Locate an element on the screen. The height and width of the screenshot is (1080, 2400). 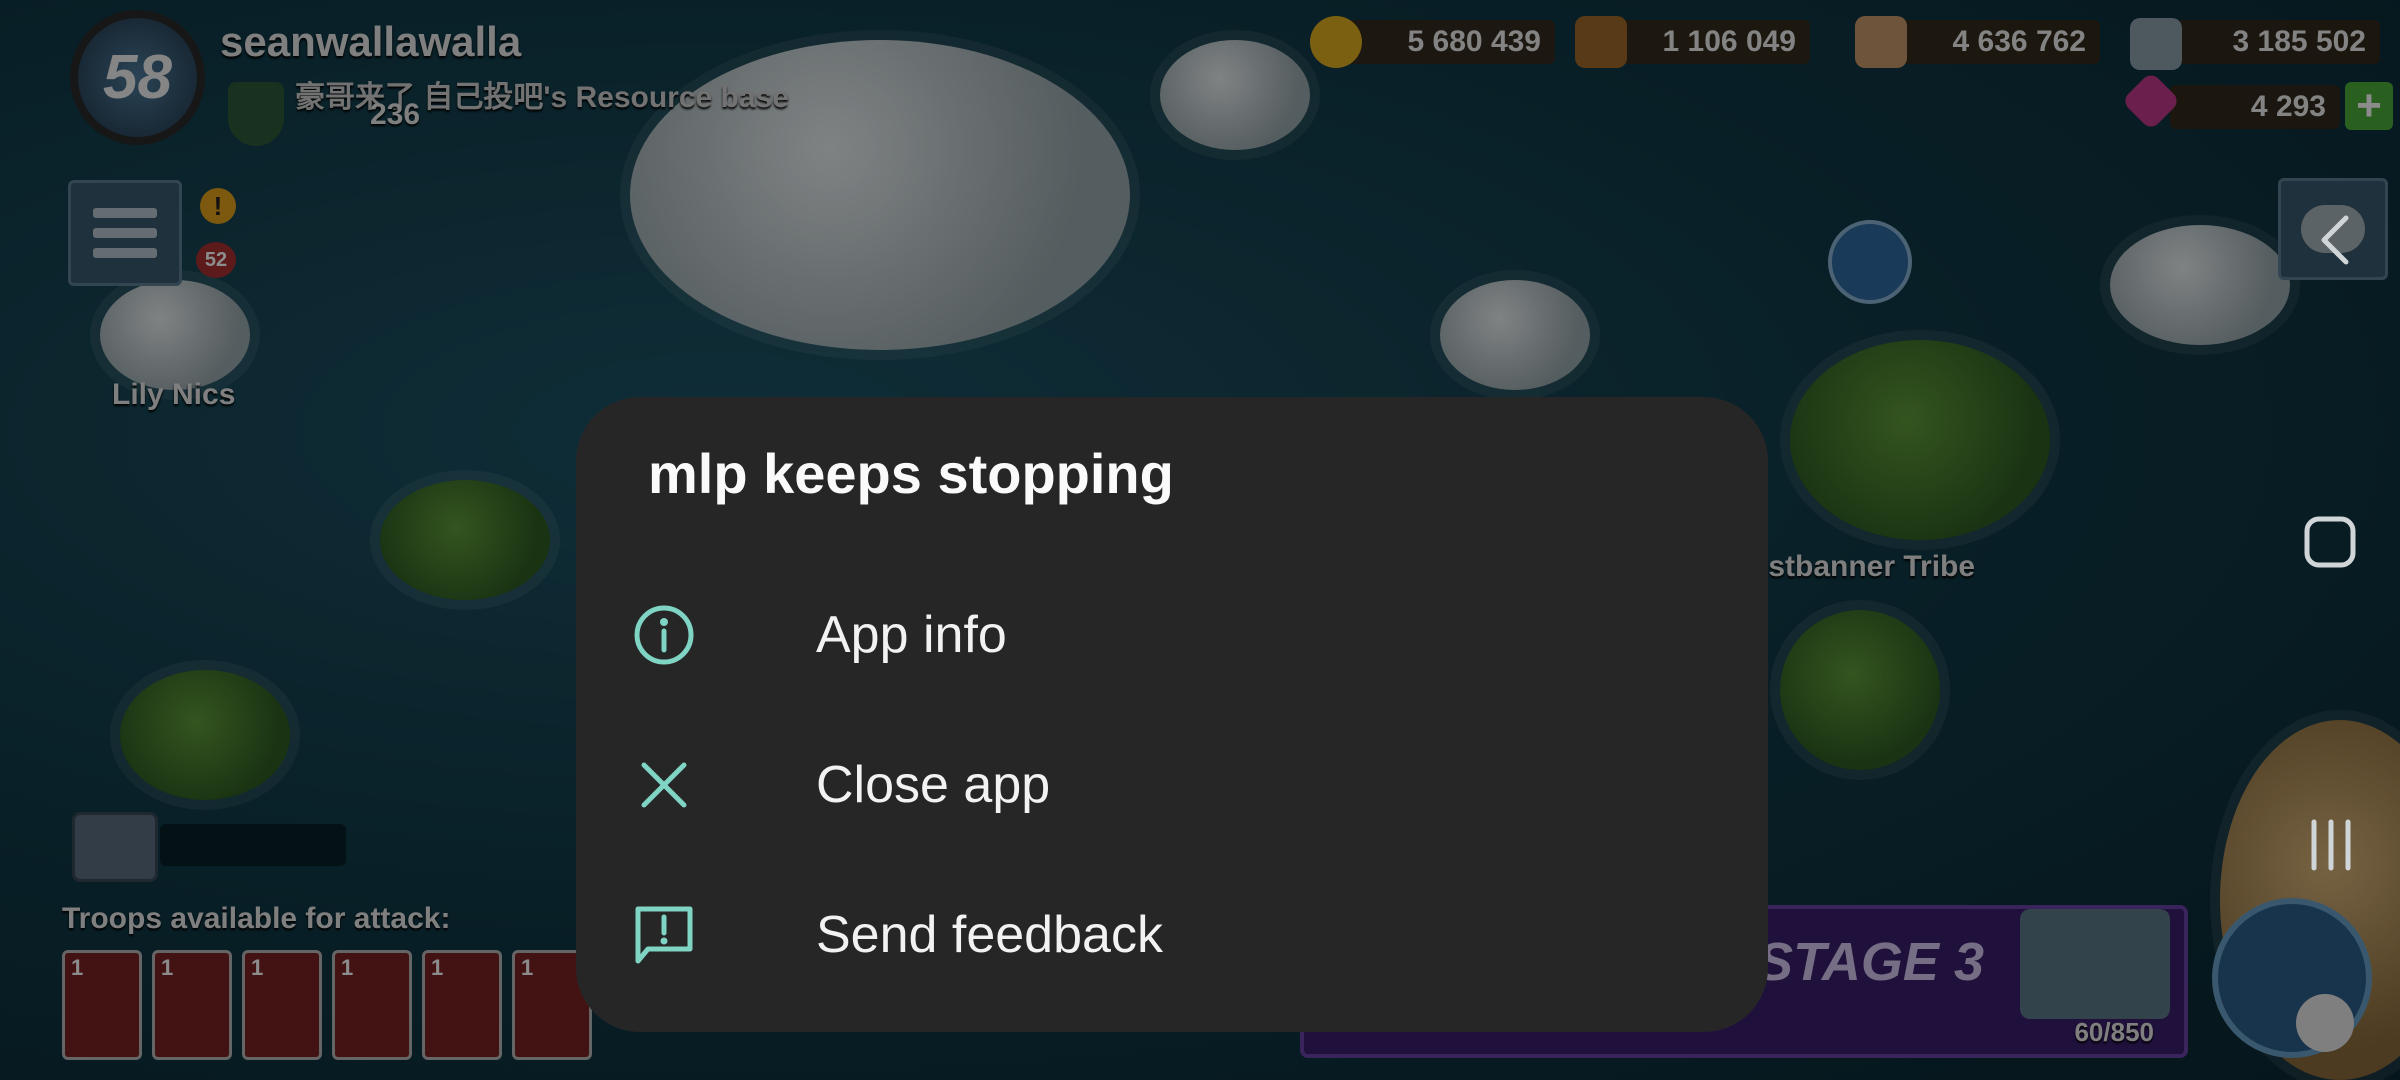
recents-nav-icon is located at coordinates (2331, 845).